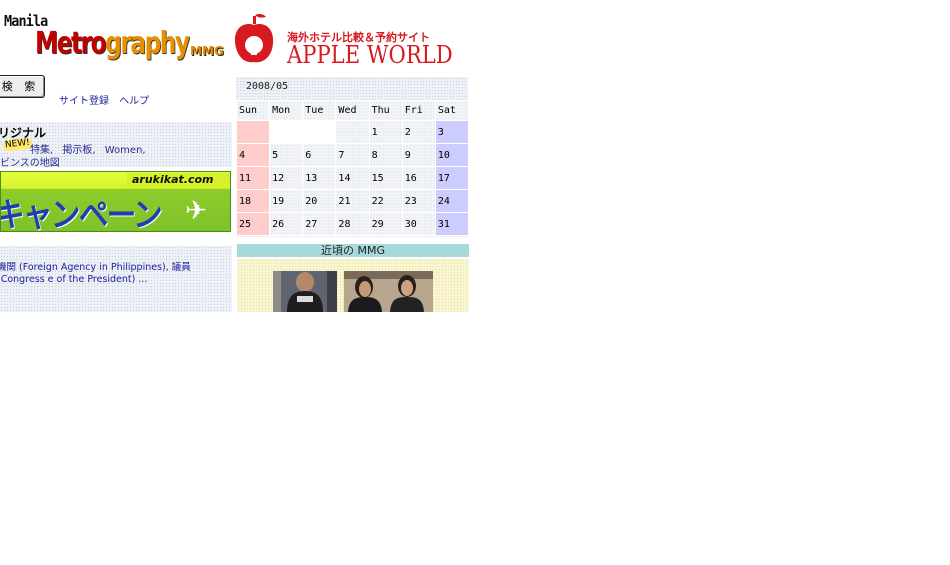  What do you see at coordinates (267, 86) in the screenshot?
I see `calendar-month: 2008/05` at bounding box center [267, 86].